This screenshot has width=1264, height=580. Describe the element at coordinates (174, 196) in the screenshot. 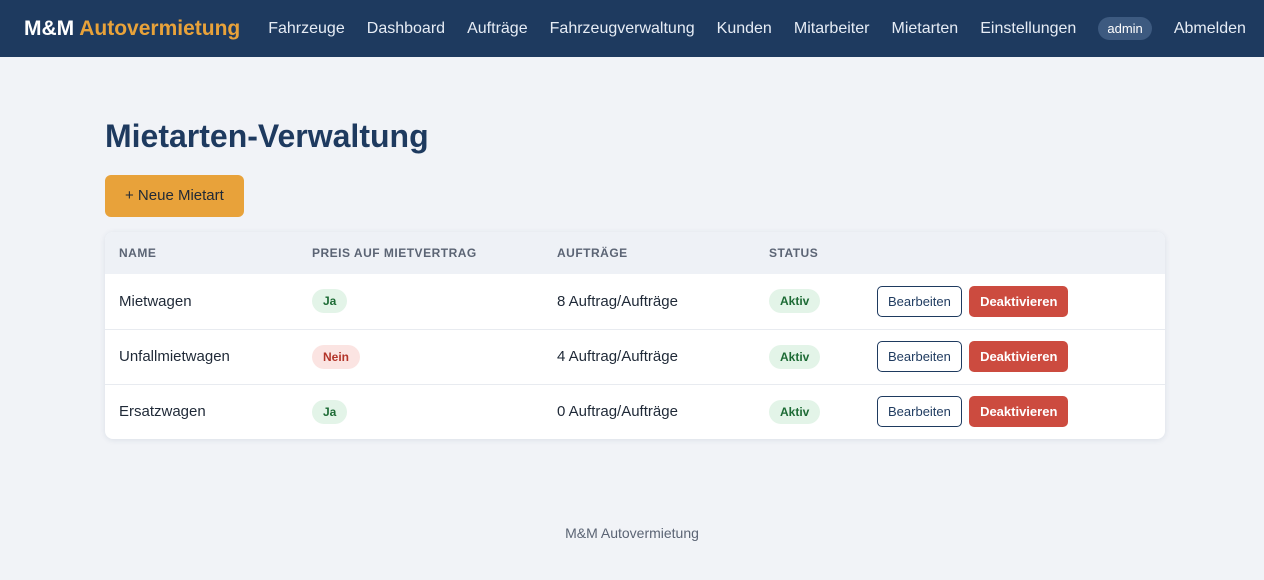

I see `new-rental-type-button: + Neue Mietart` at that location.